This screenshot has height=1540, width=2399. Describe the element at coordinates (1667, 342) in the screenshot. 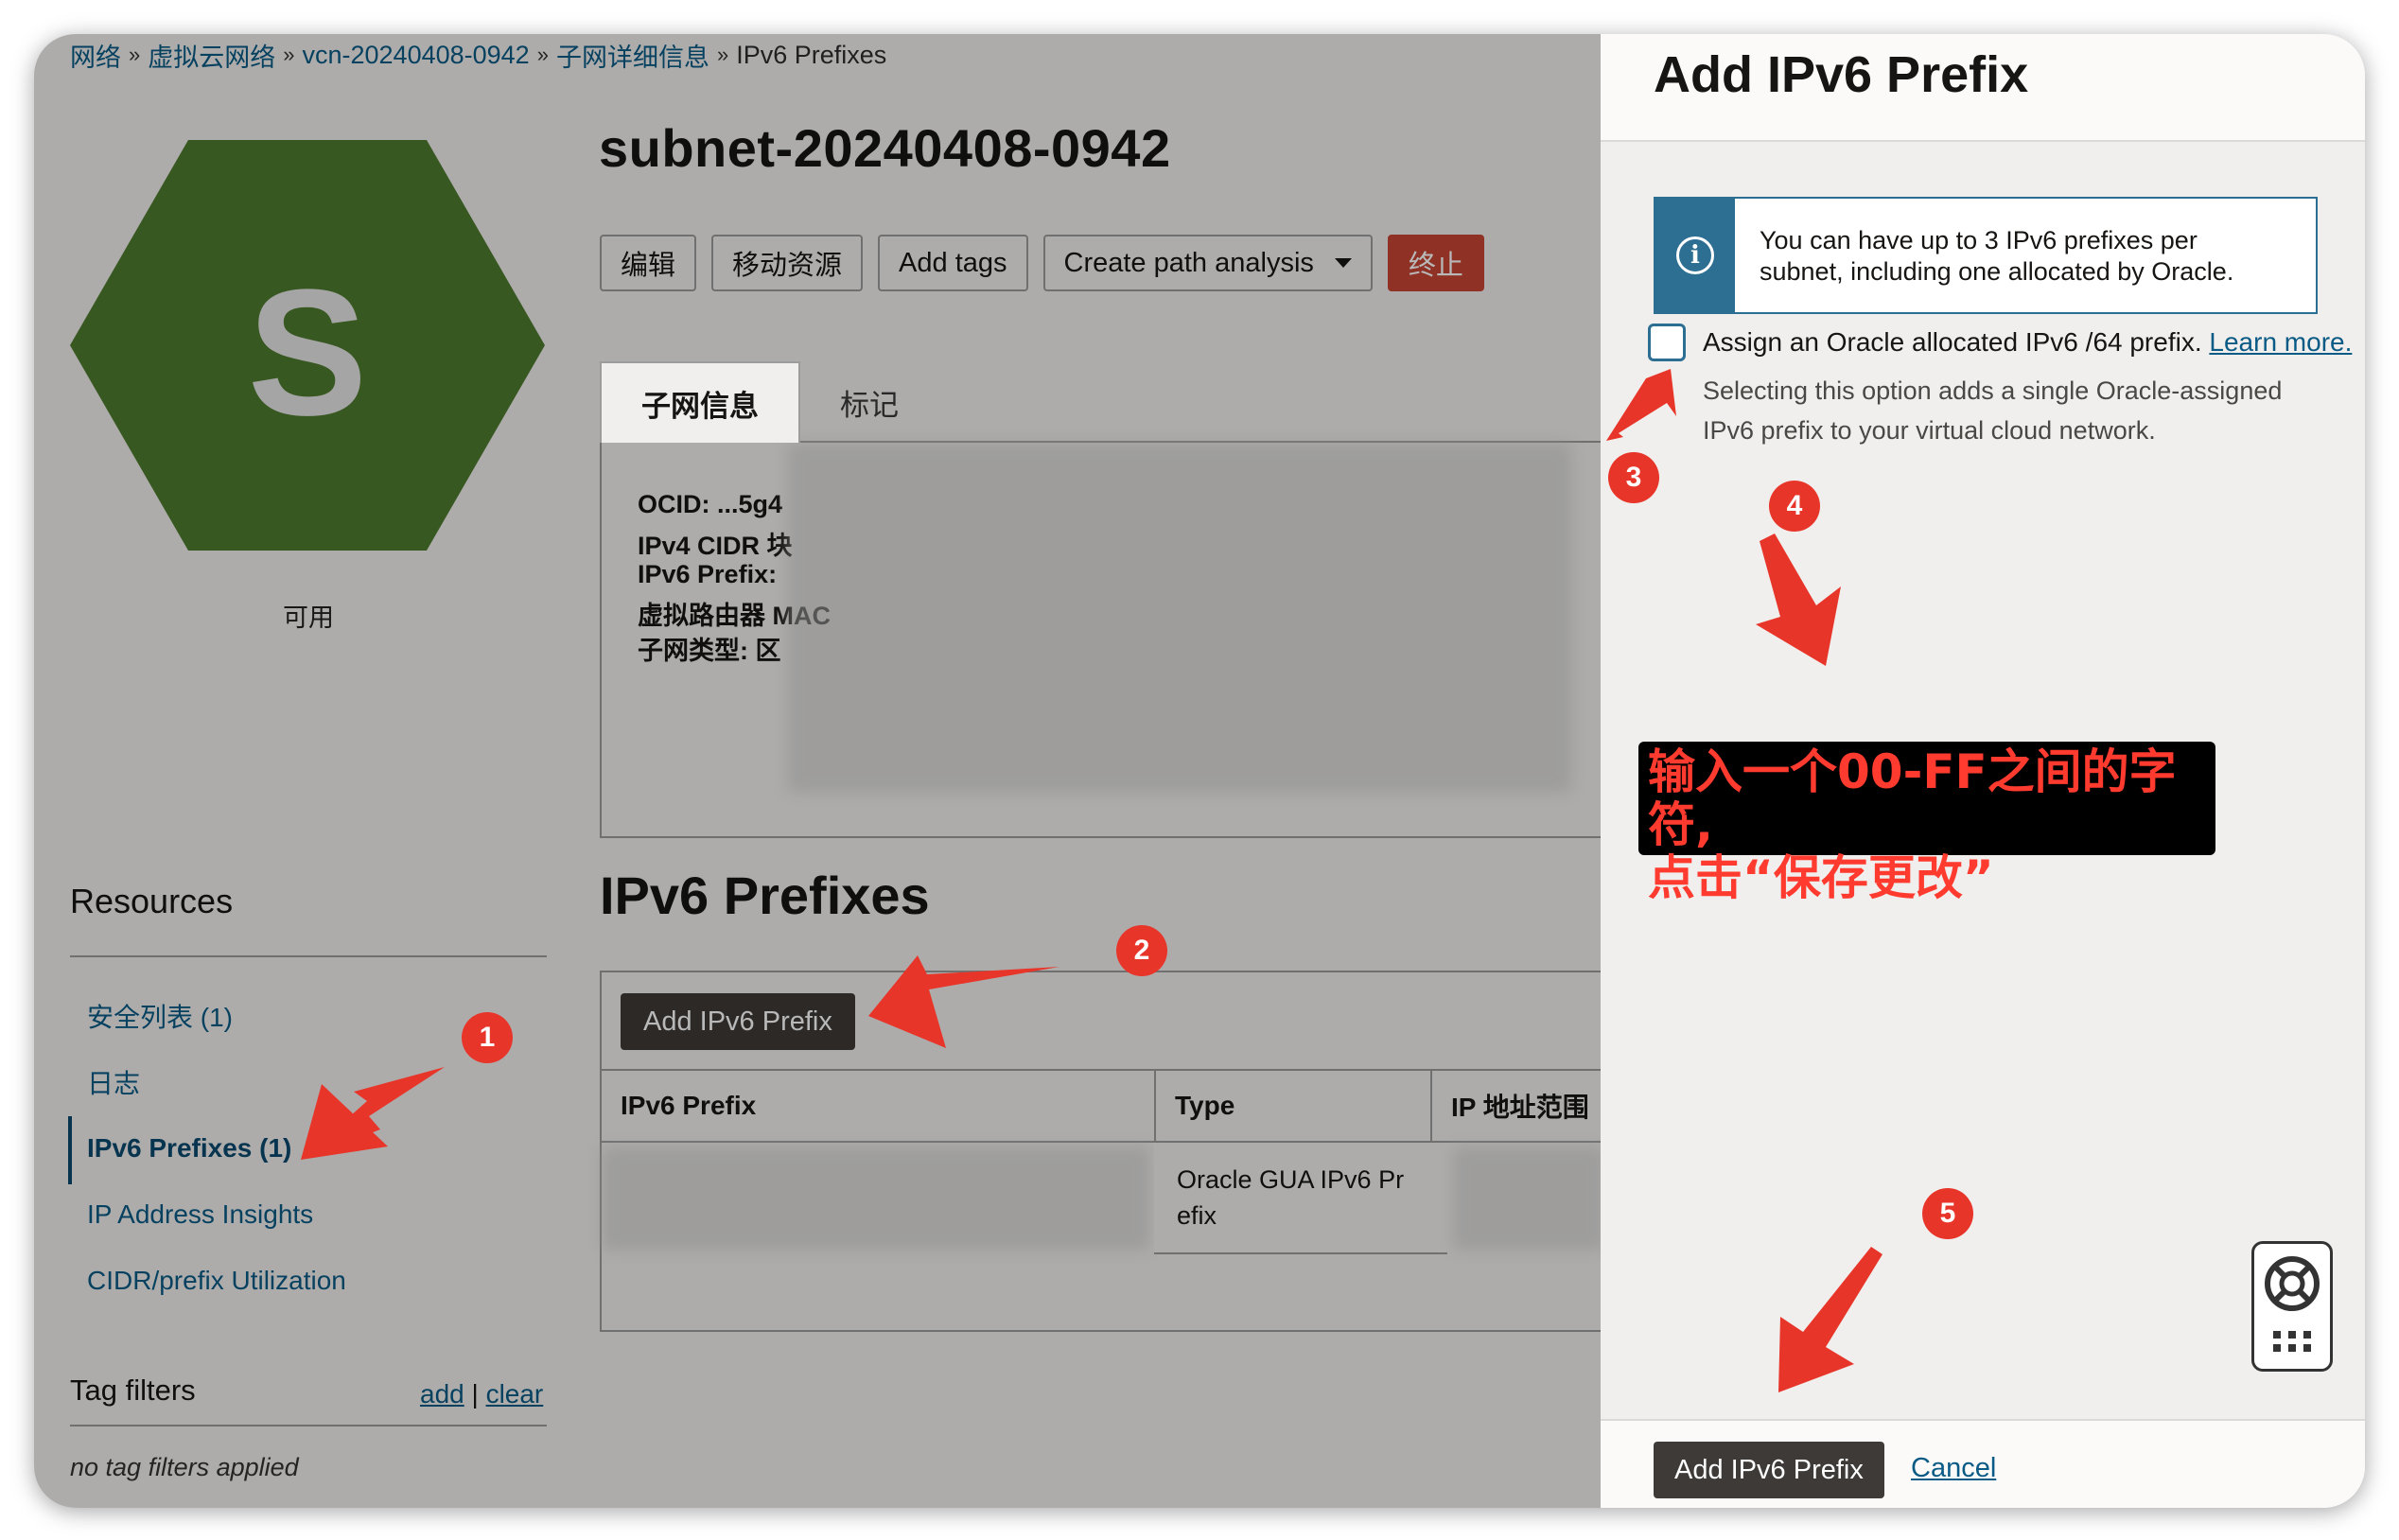

I see `oracle-allocated-prefix-checkbox` at that location.